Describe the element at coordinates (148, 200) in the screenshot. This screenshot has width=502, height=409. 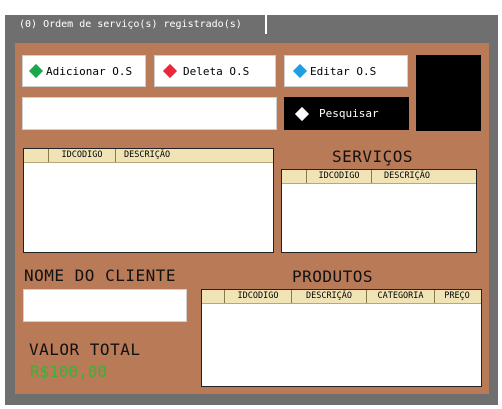
I see `os-table: IDCODIGO DESCRIÇÃO` at that location.